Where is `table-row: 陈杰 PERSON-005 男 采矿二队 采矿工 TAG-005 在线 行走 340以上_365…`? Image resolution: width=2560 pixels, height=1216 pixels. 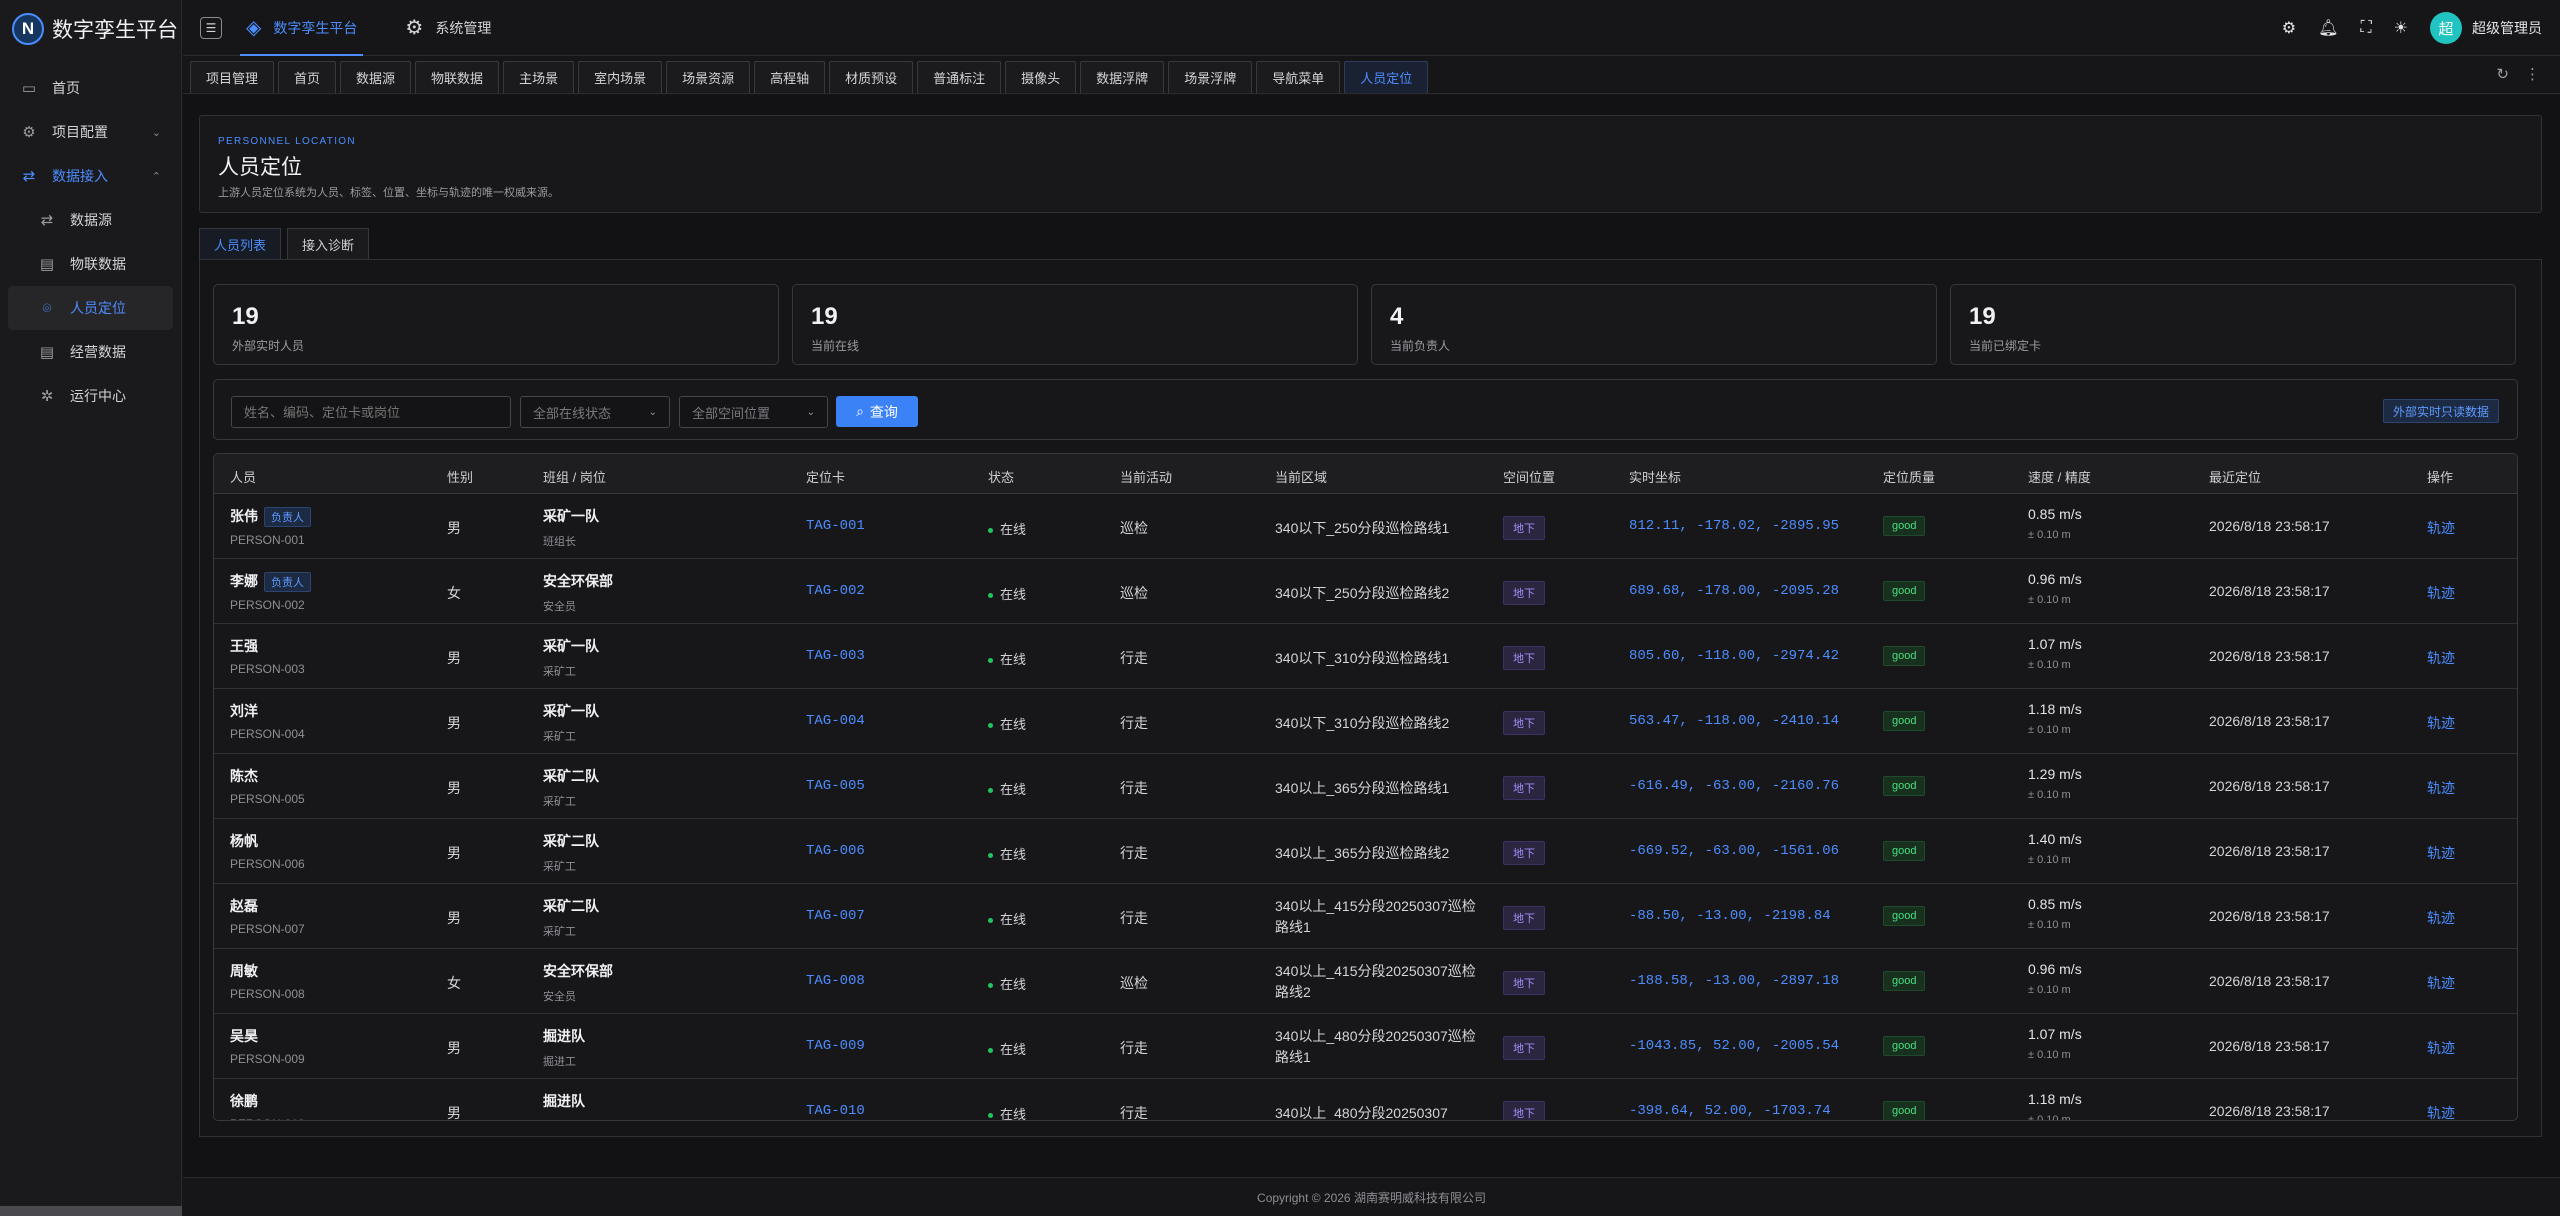 table-row: 陈杰 PERSON-005 男 采矿二队 采矿工 TAG-005 在线 行走 340以上_365… is located at coordinates (1365, 786).